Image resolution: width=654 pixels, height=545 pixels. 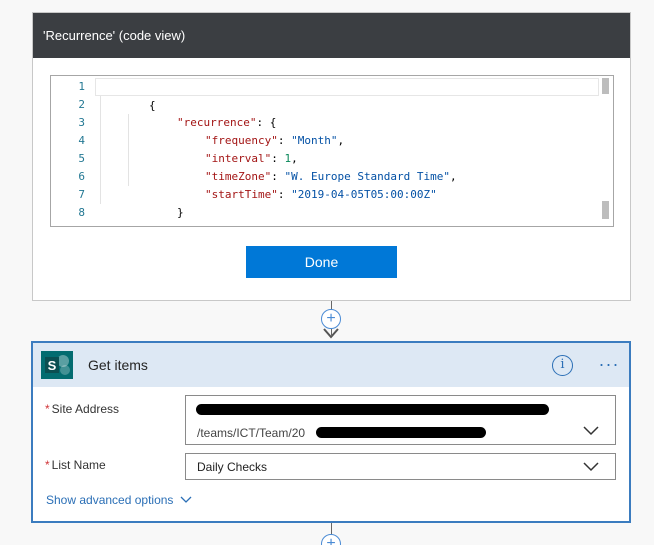 I want to click on code-line-1: {, so click(x=347, y=95).